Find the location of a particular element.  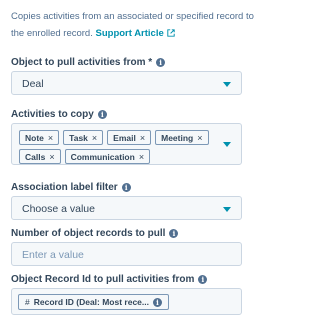

chip-communication: Communication × is located at coordinates (107, 156).